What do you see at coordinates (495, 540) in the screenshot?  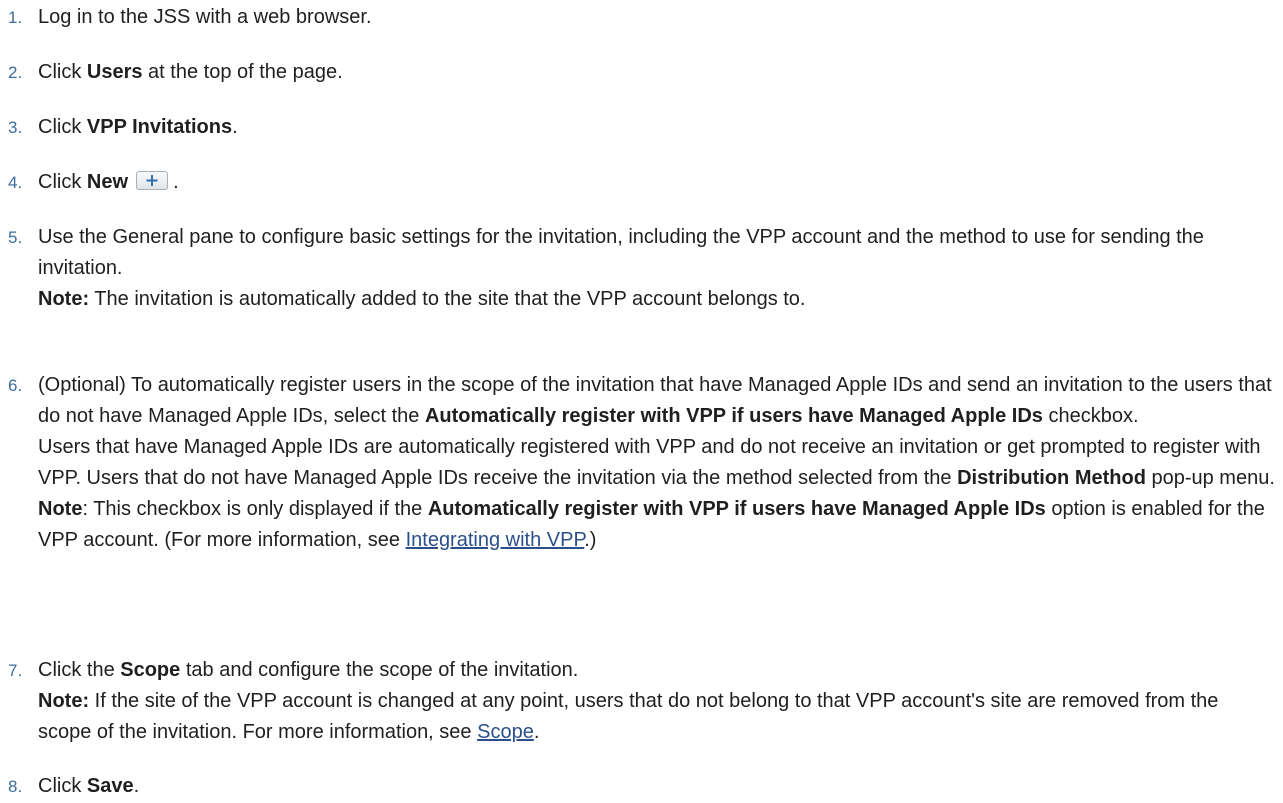 I see `integrating-with-vpp-link: Integrating with VPP` at bounding box center [495, 540].